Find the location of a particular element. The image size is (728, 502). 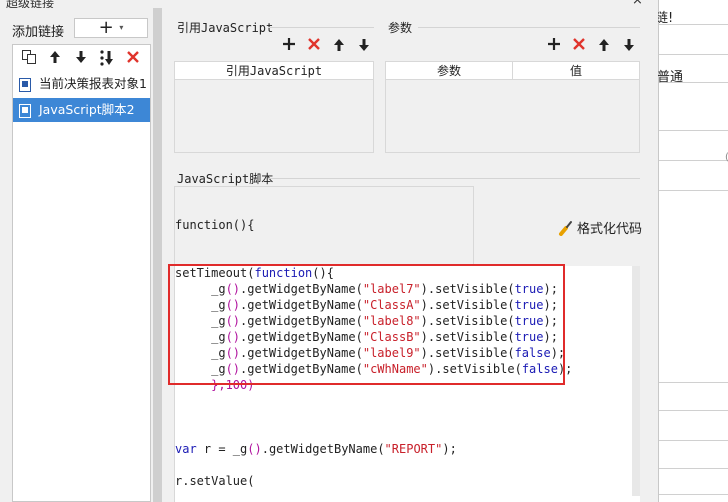

code-token: .getWidgetByName( is located at coordinates (323, 449).